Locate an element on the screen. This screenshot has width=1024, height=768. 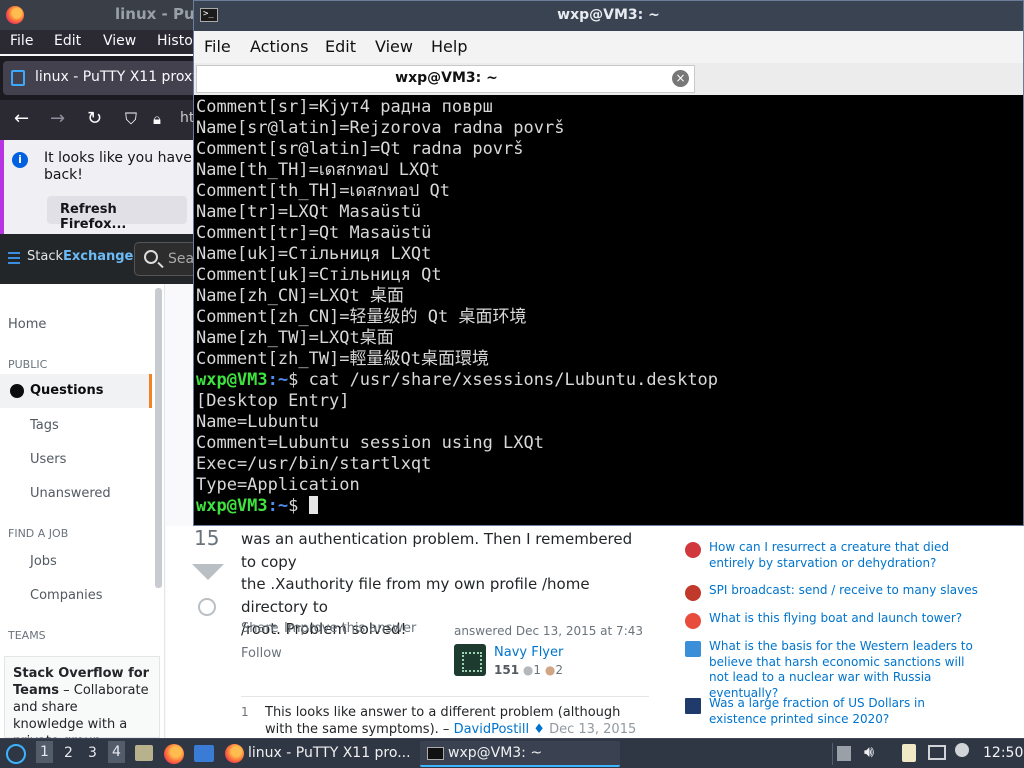
workspace-4: 4 is located at coordinates (116, 752).